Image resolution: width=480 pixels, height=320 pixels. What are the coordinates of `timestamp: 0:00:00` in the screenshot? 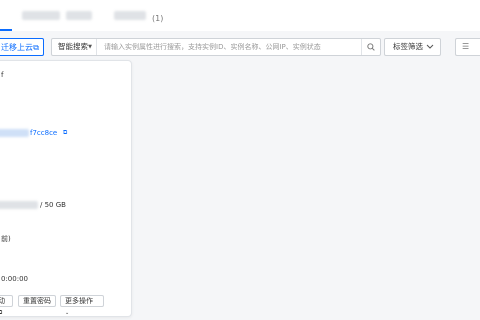 It's located at (14, 279).